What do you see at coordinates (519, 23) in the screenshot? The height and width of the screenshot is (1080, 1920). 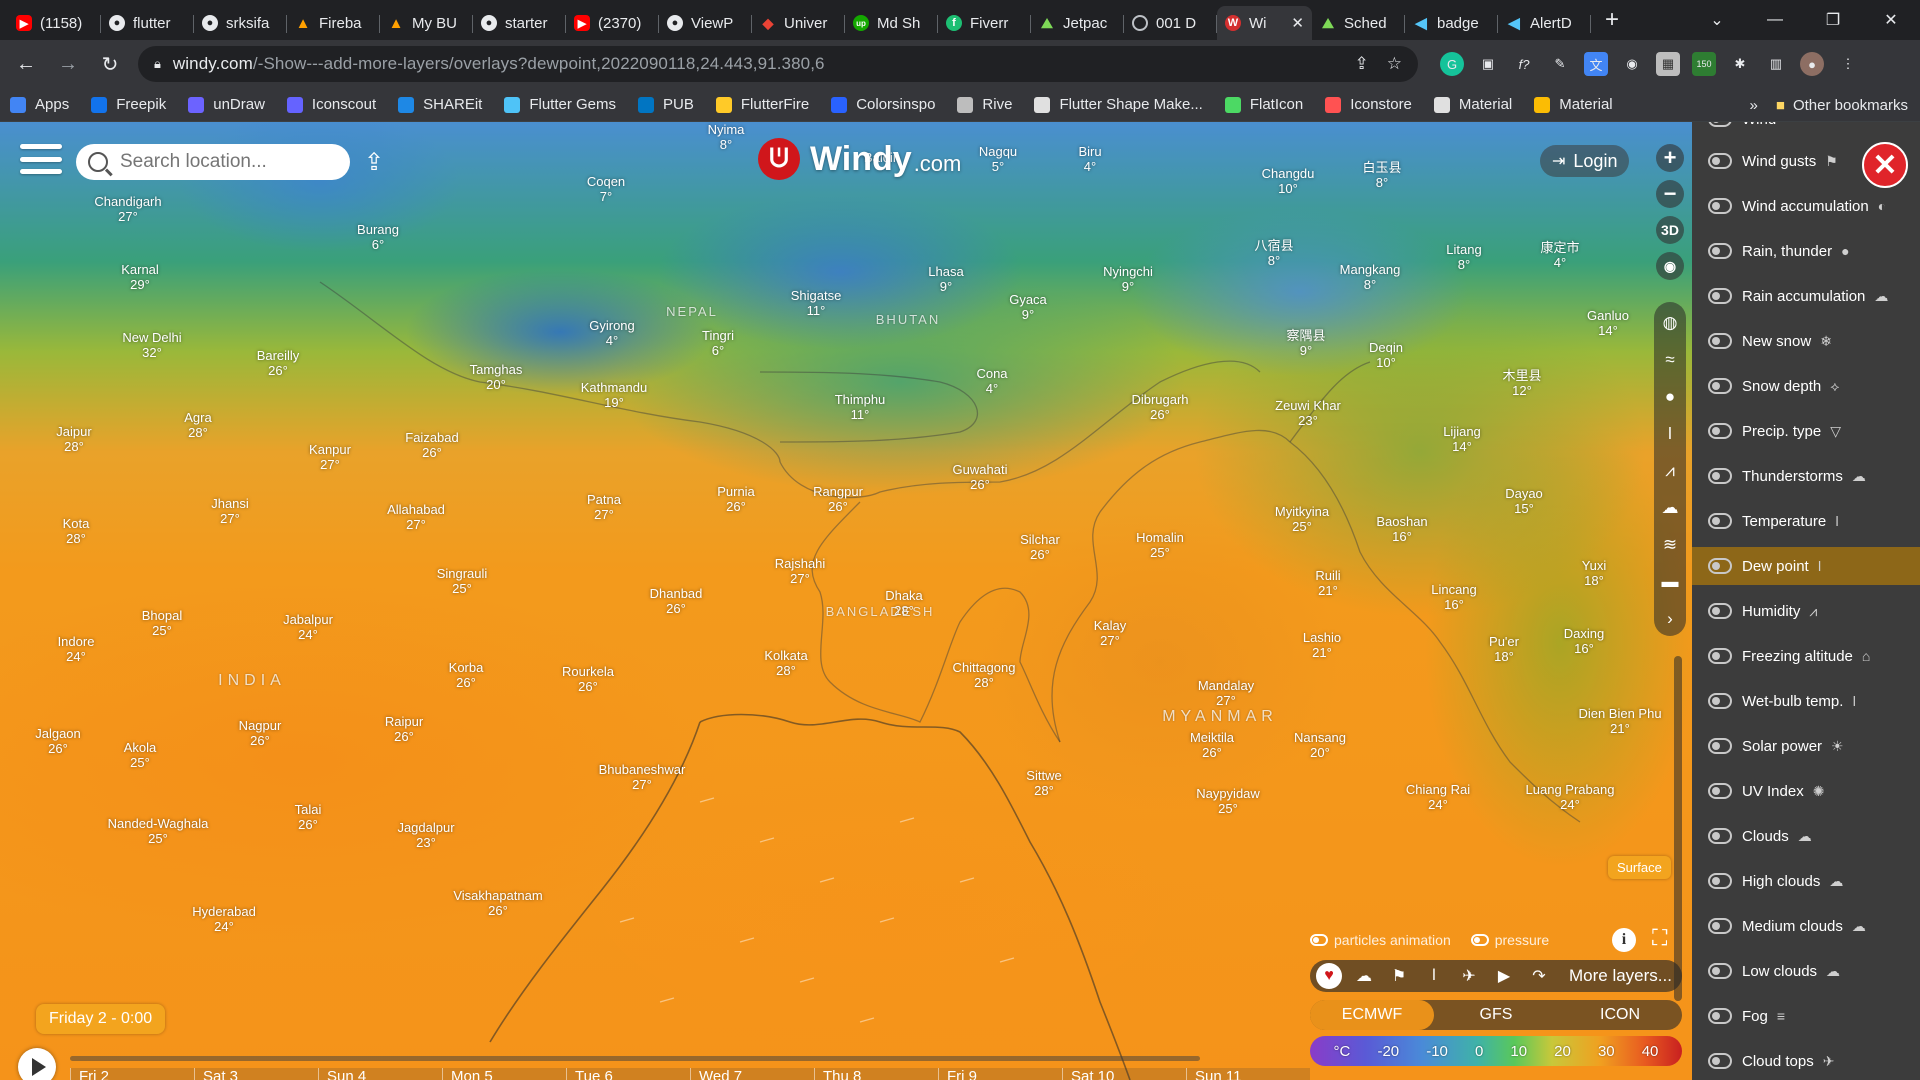 I see `browser-tab: ● starter` at bounding box center [519, 23].